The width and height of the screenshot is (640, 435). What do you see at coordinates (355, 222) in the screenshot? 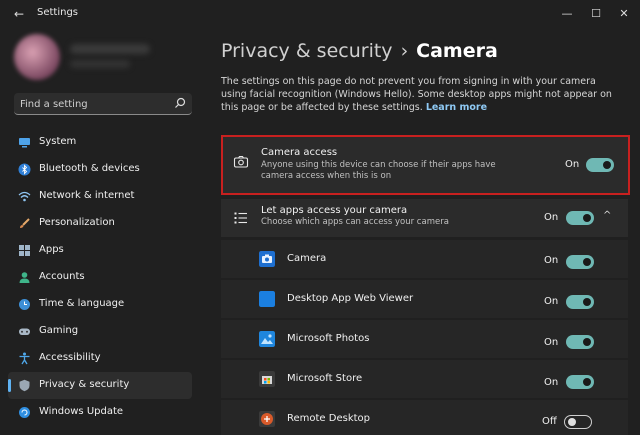
I see `let-apps-subtitle: Choose which apps can access your camera` at bounding box center [355, 222].